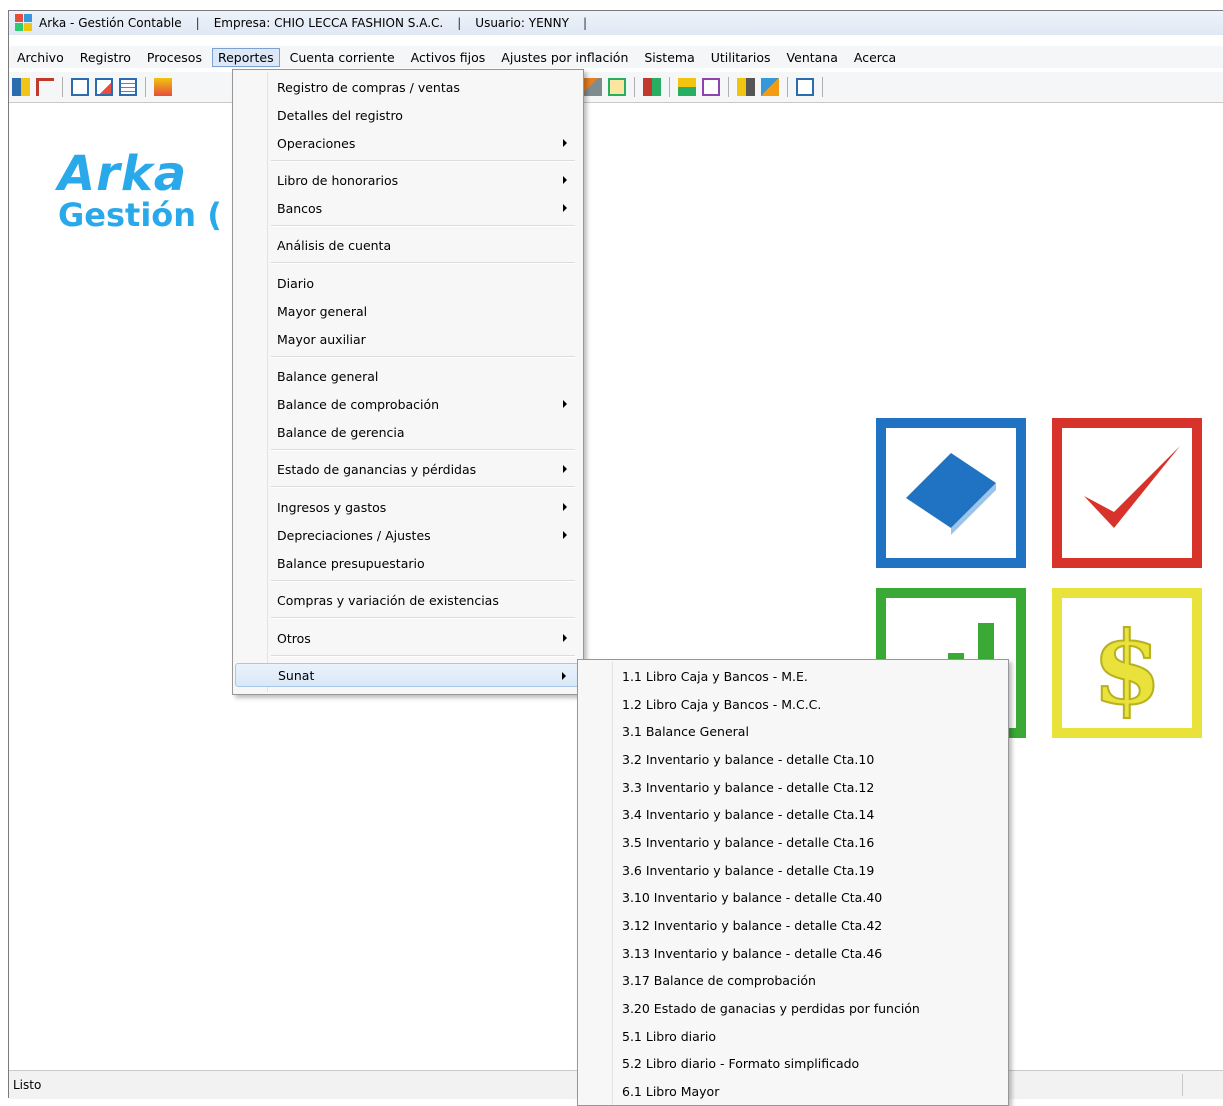  I want to click on paste-icon, so click(746, 87).